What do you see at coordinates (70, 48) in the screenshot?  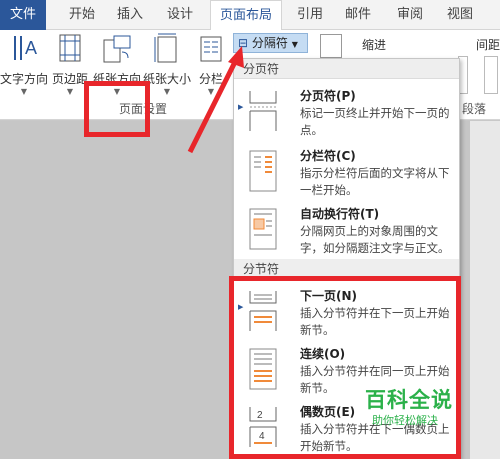 I see `margins-icon` at bounding box center [70, 48].